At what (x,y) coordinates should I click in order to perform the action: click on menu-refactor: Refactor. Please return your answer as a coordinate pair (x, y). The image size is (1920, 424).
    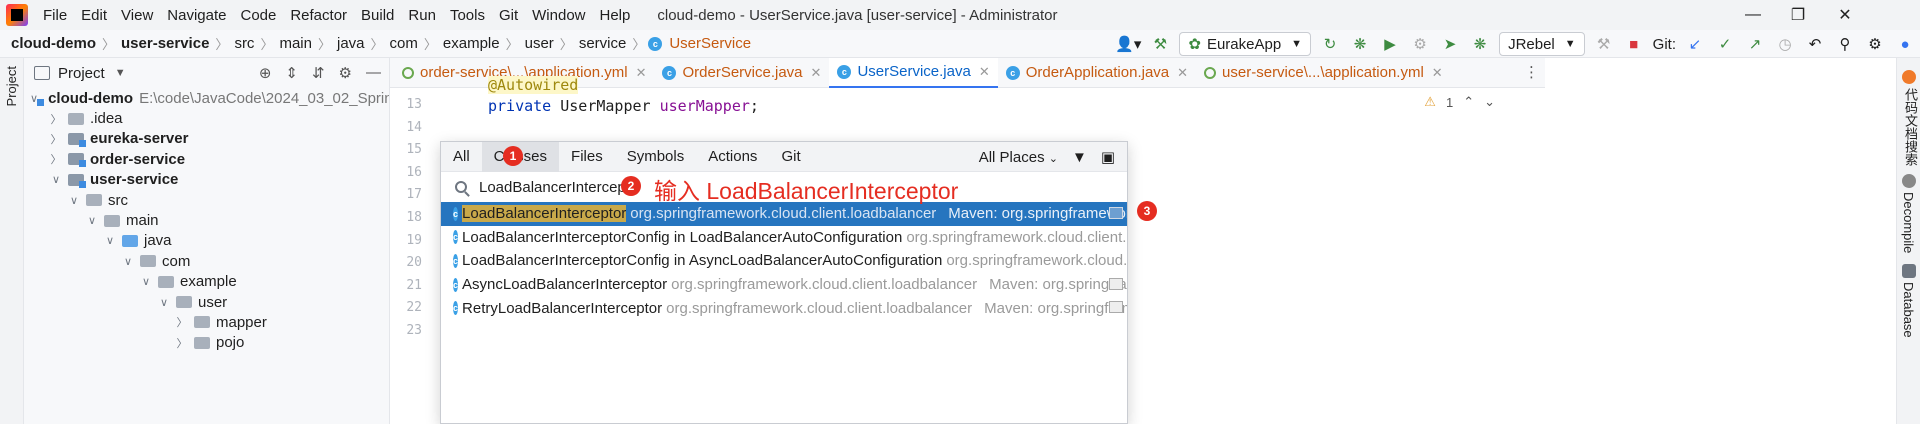
    Looking at the image, I should click on (318, 15).